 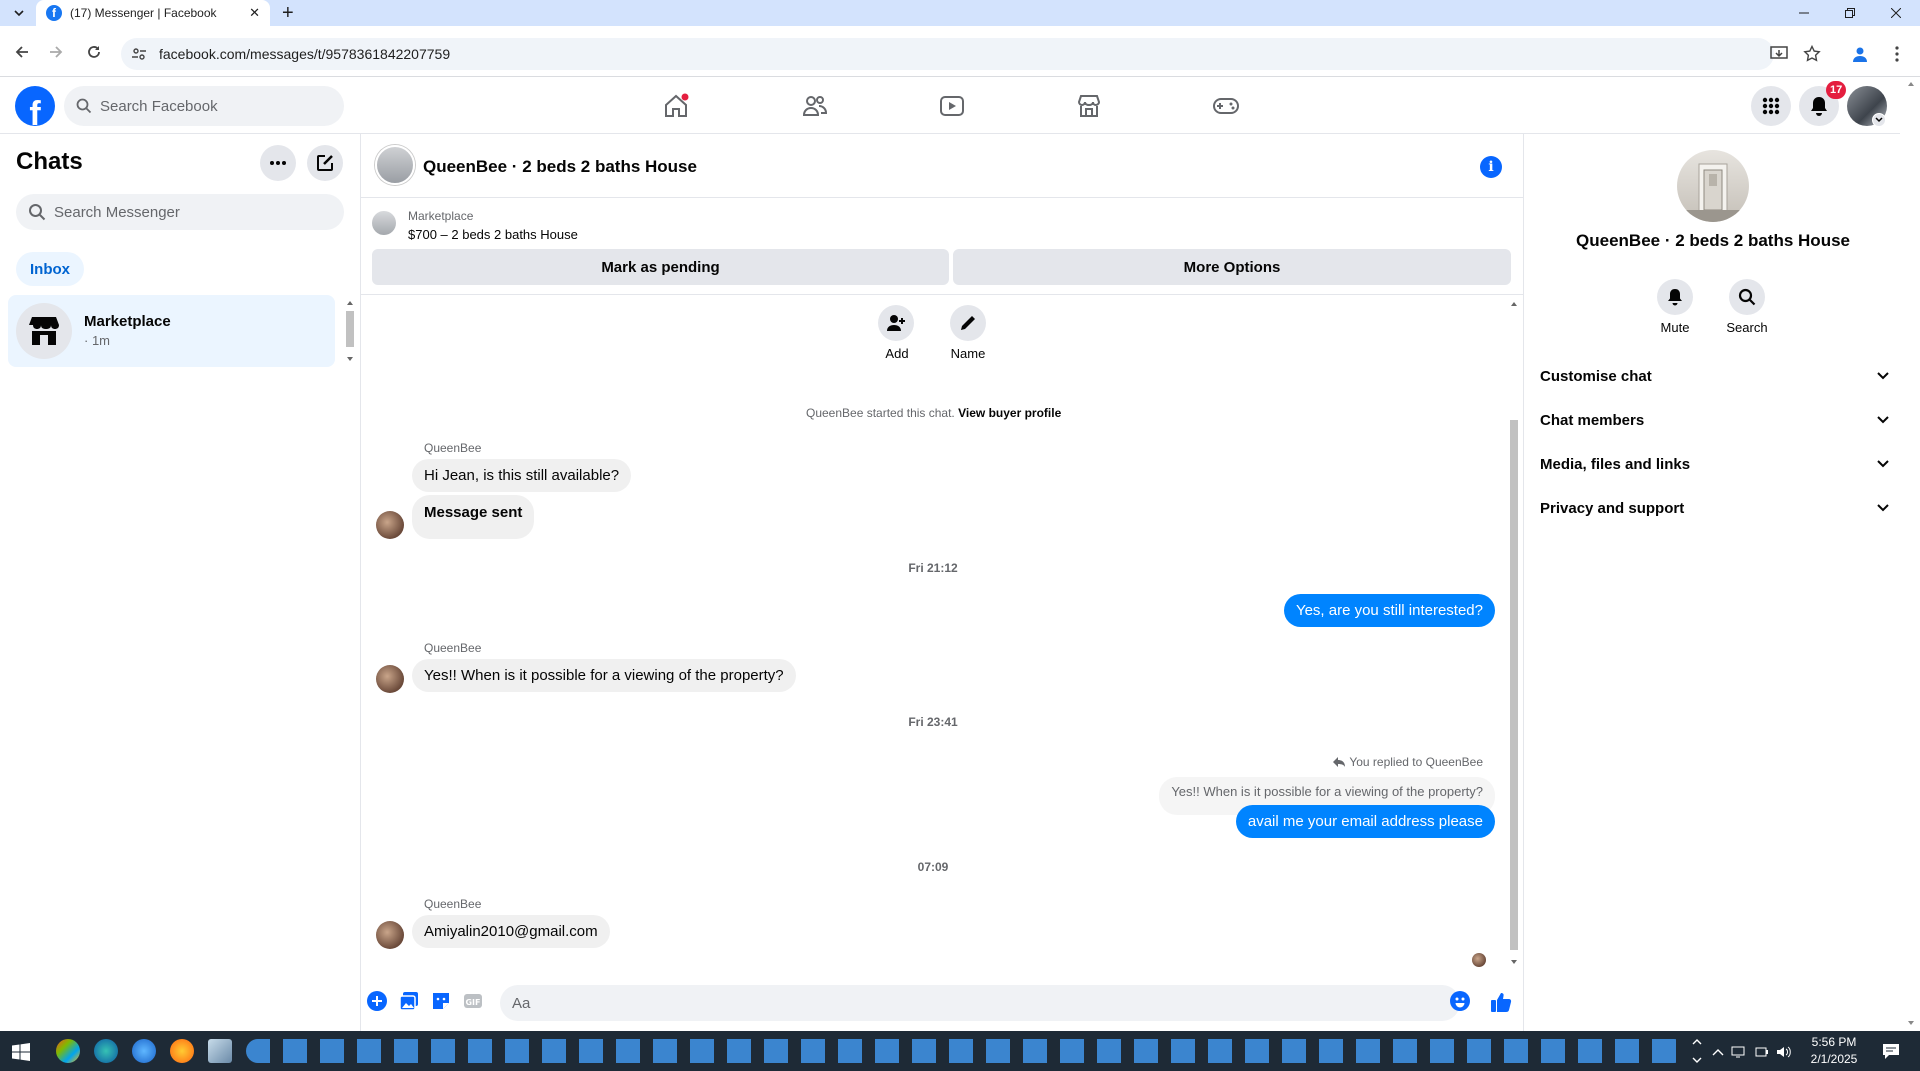 What do you see at coordinates (1226, 106) in the screenshot?
I see `nav-gaming` at bounding box center [1226, 106].